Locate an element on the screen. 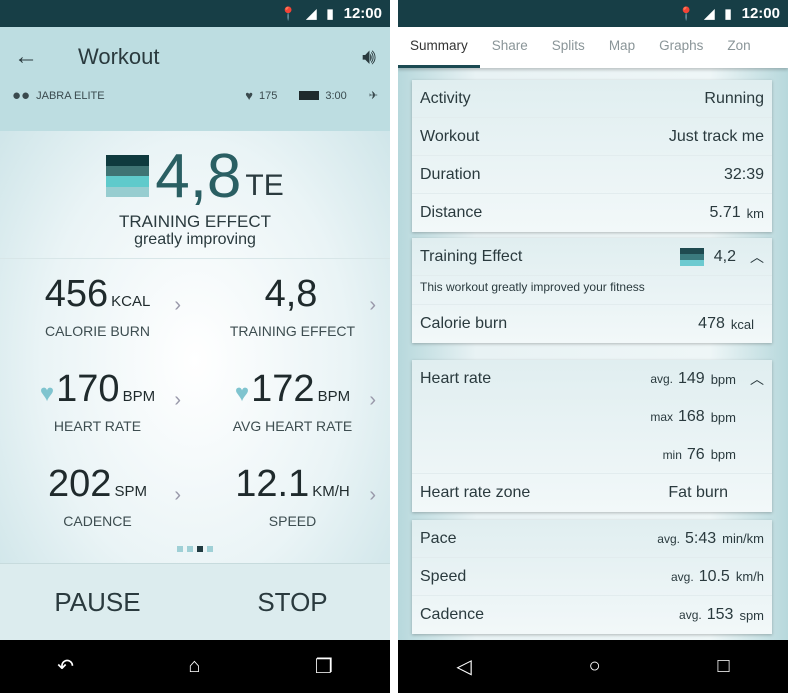 The image size is (788, 693). row-value: 10.5 is located at coordinates (714, 576).